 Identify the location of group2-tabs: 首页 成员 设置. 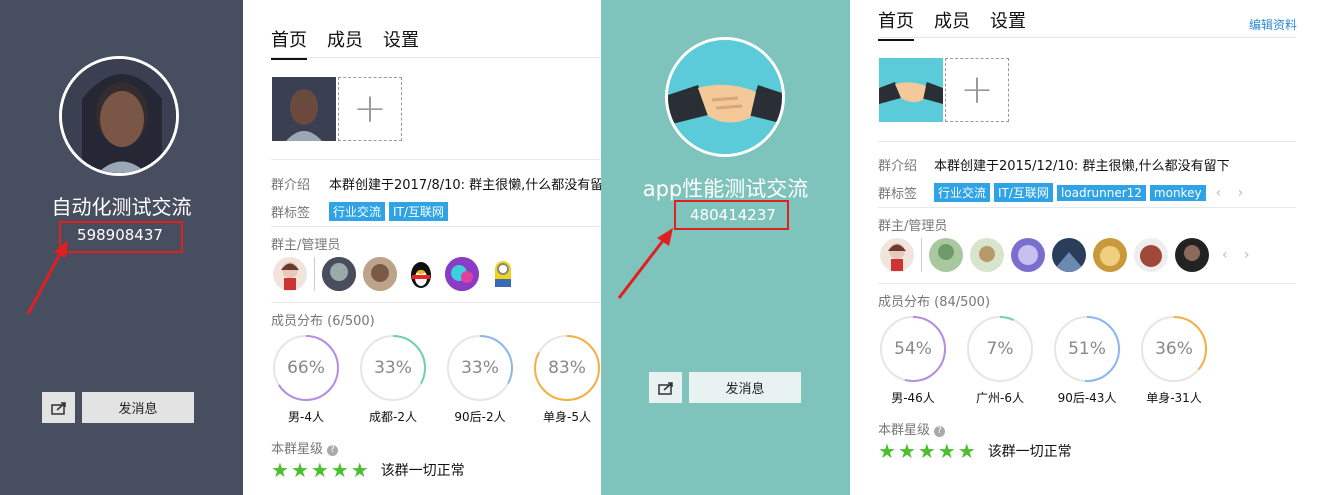
(952, 24).